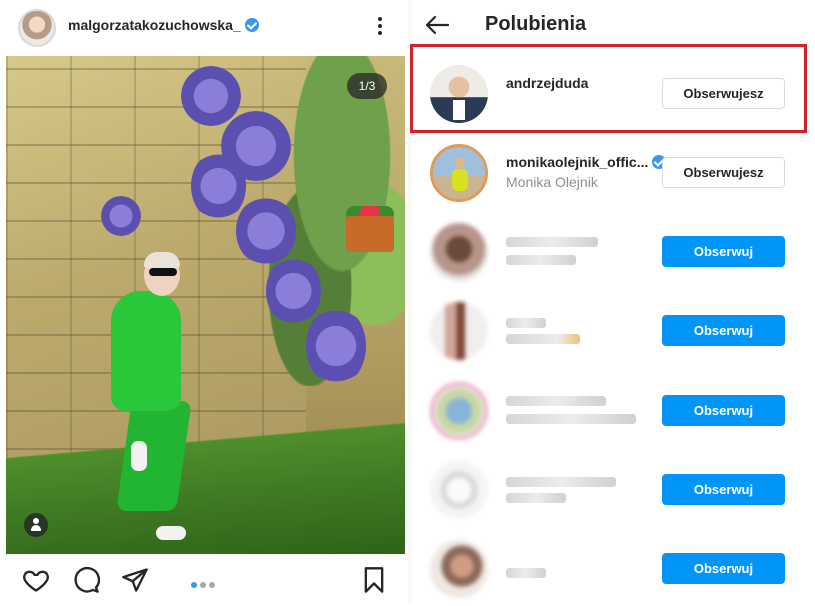 This screenshot has height=606, width=815. What do you see at coordinates (552, 182) in the screenshot?
I see `full-name: Monika Olejnik` at bounding box center [552, 182].